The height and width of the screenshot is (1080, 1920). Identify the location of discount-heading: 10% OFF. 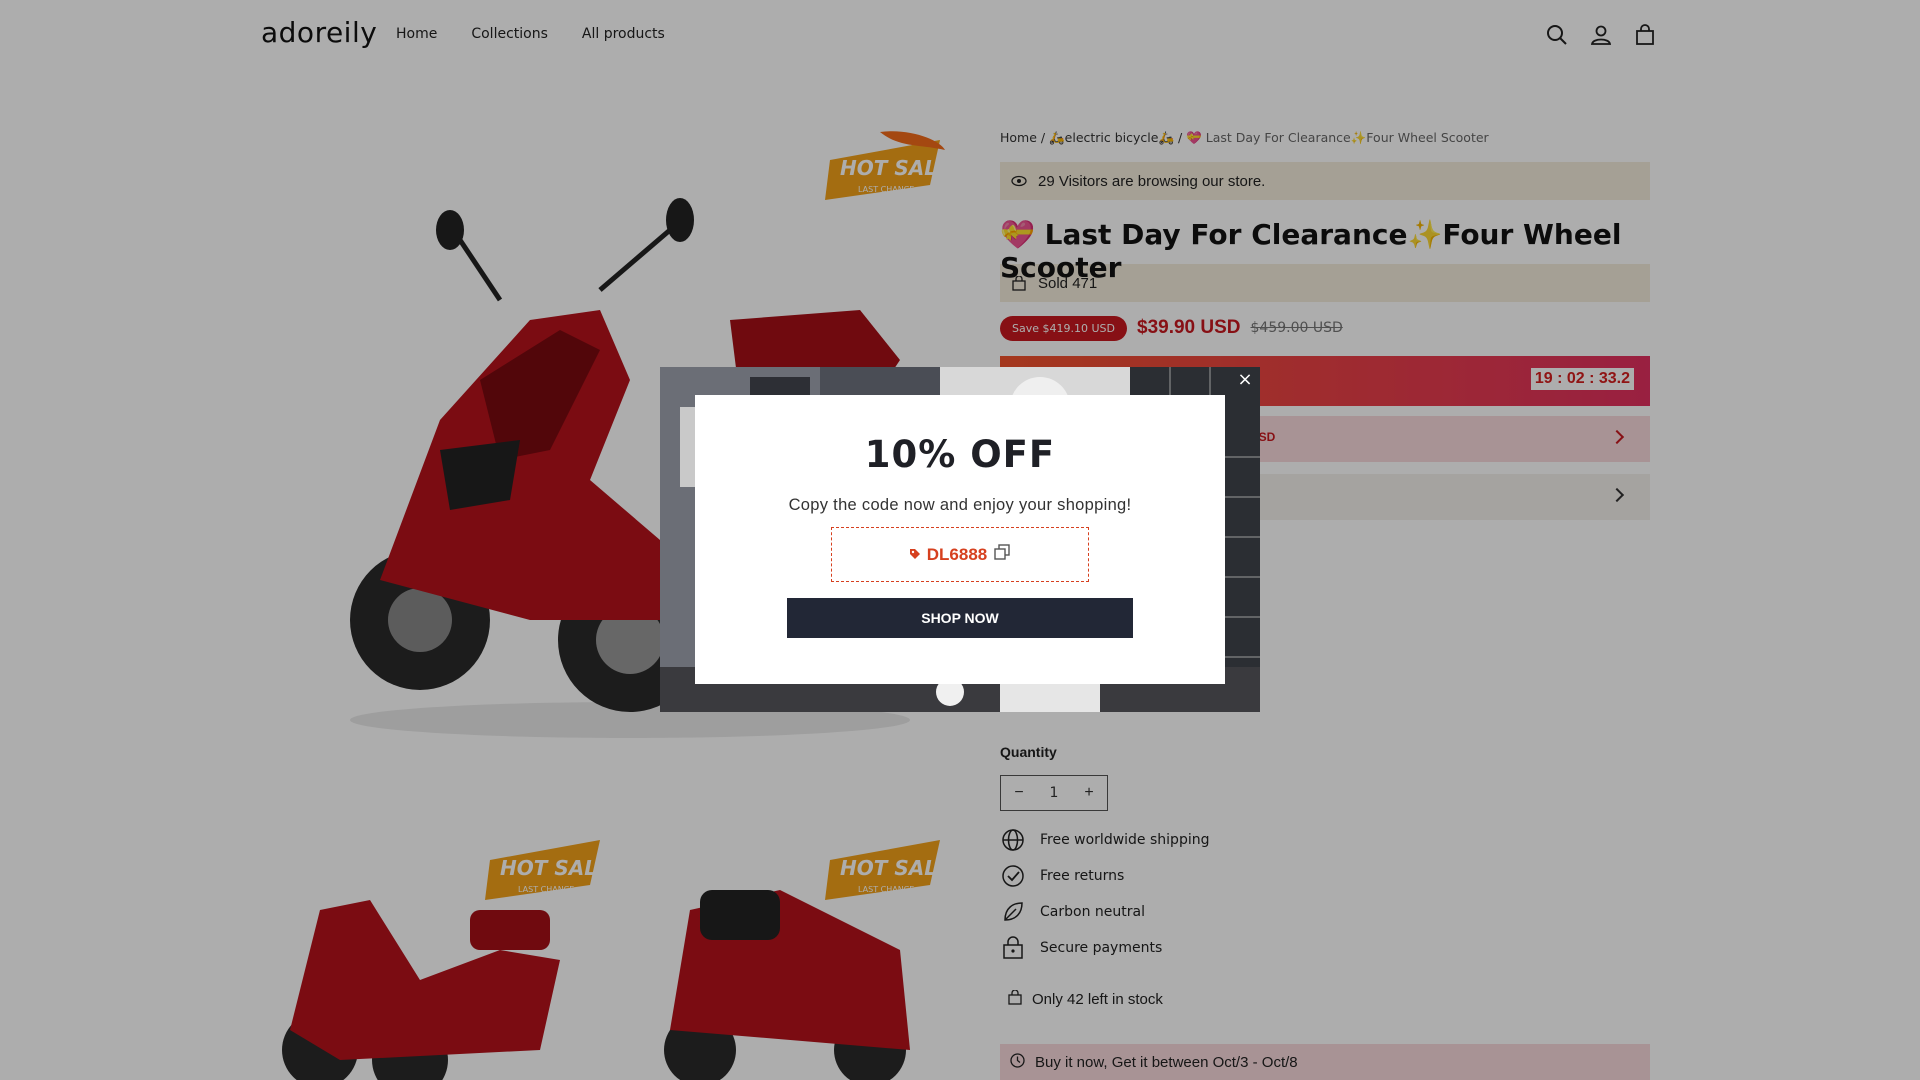
(960, 454).